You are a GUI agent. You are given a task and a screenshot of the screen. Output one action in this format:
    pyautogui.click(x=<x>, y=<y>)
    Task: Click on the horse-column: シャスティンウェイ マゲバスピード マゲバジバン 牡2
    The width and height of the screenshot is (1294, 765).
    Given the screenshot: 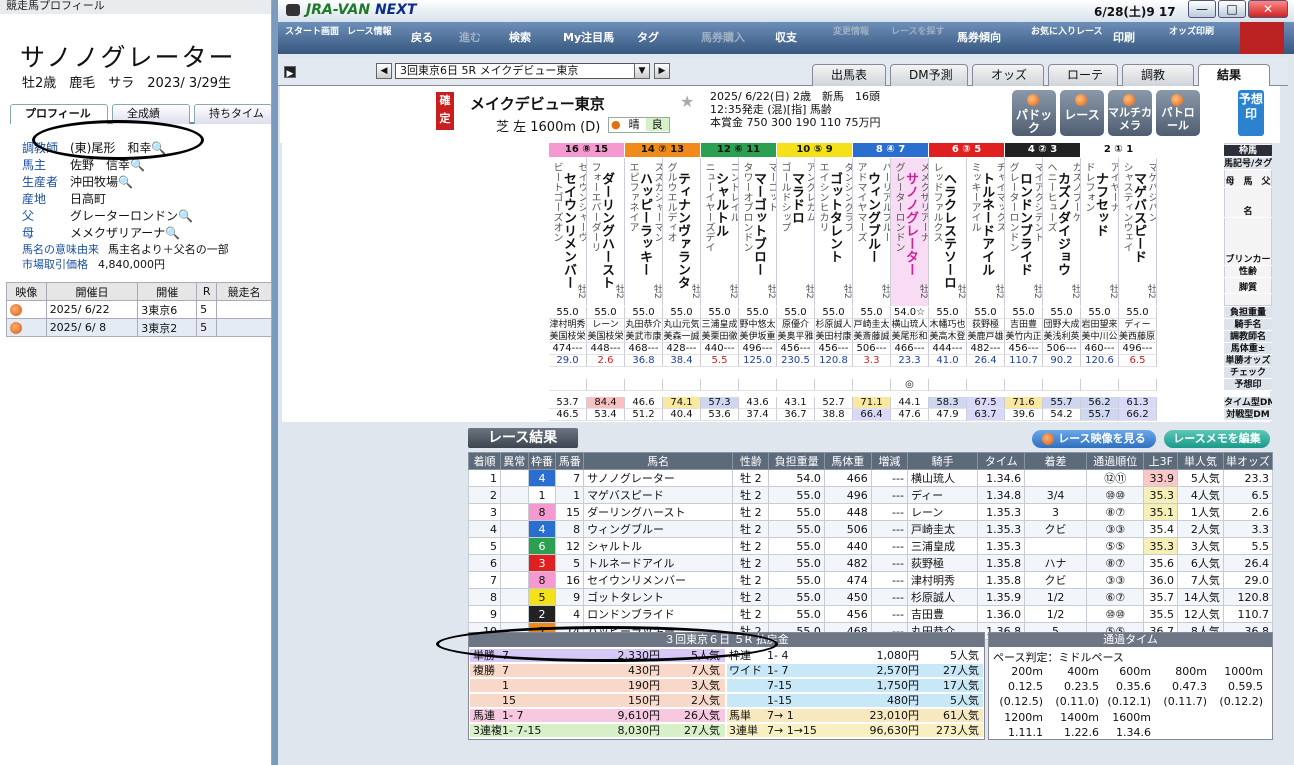 What is the action you would take?
    pyautogui.click(x=1138, y=232)
    